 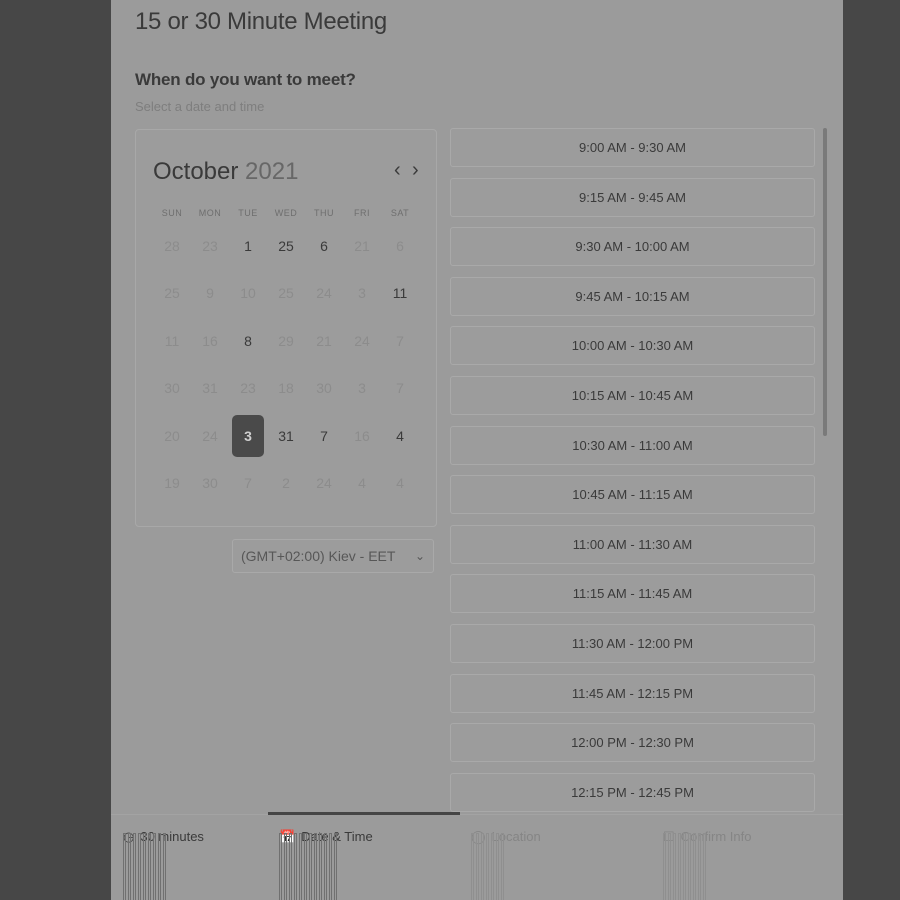 I want to click on calendar-day-available: 7, so click(x=324, y=436).